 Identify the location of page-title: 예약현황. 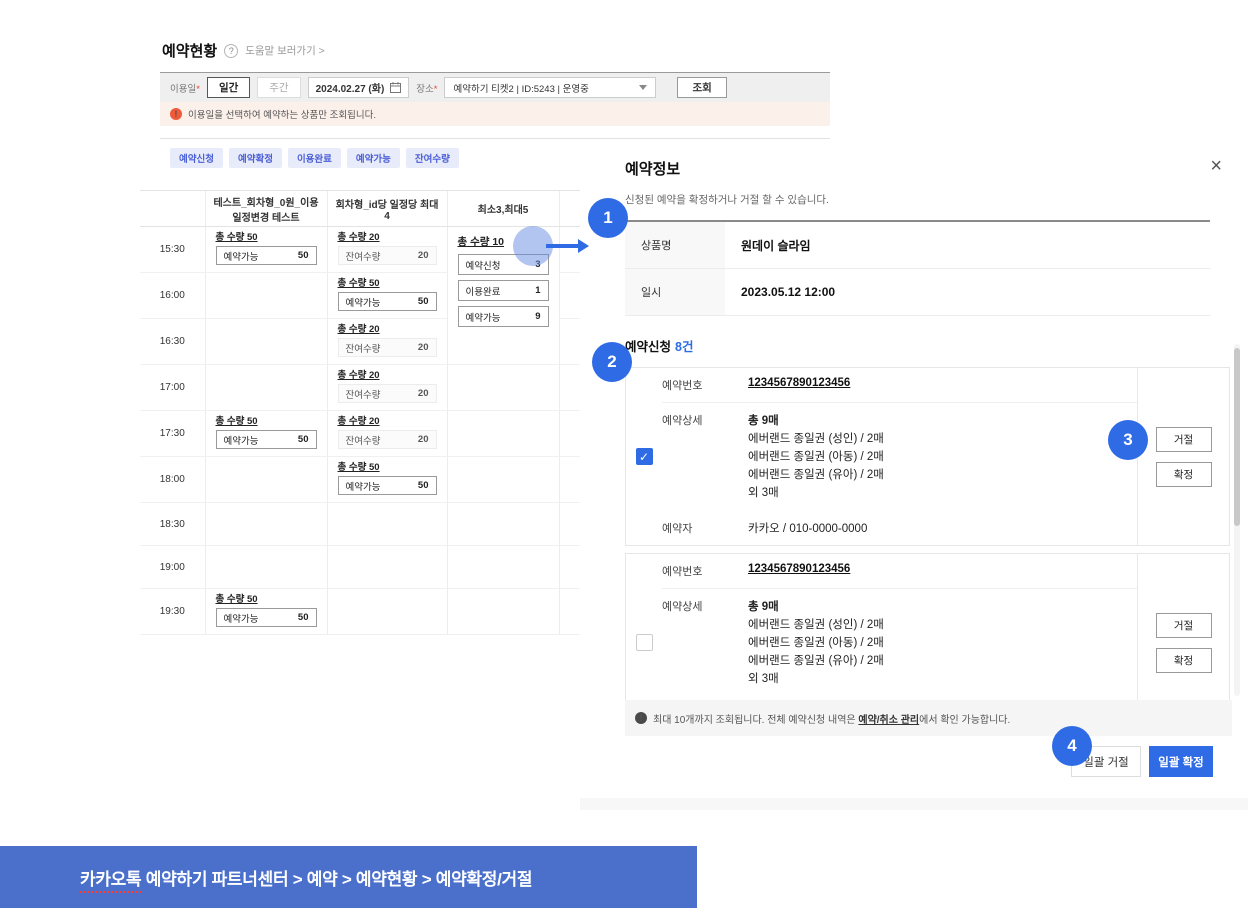
(190, 51).